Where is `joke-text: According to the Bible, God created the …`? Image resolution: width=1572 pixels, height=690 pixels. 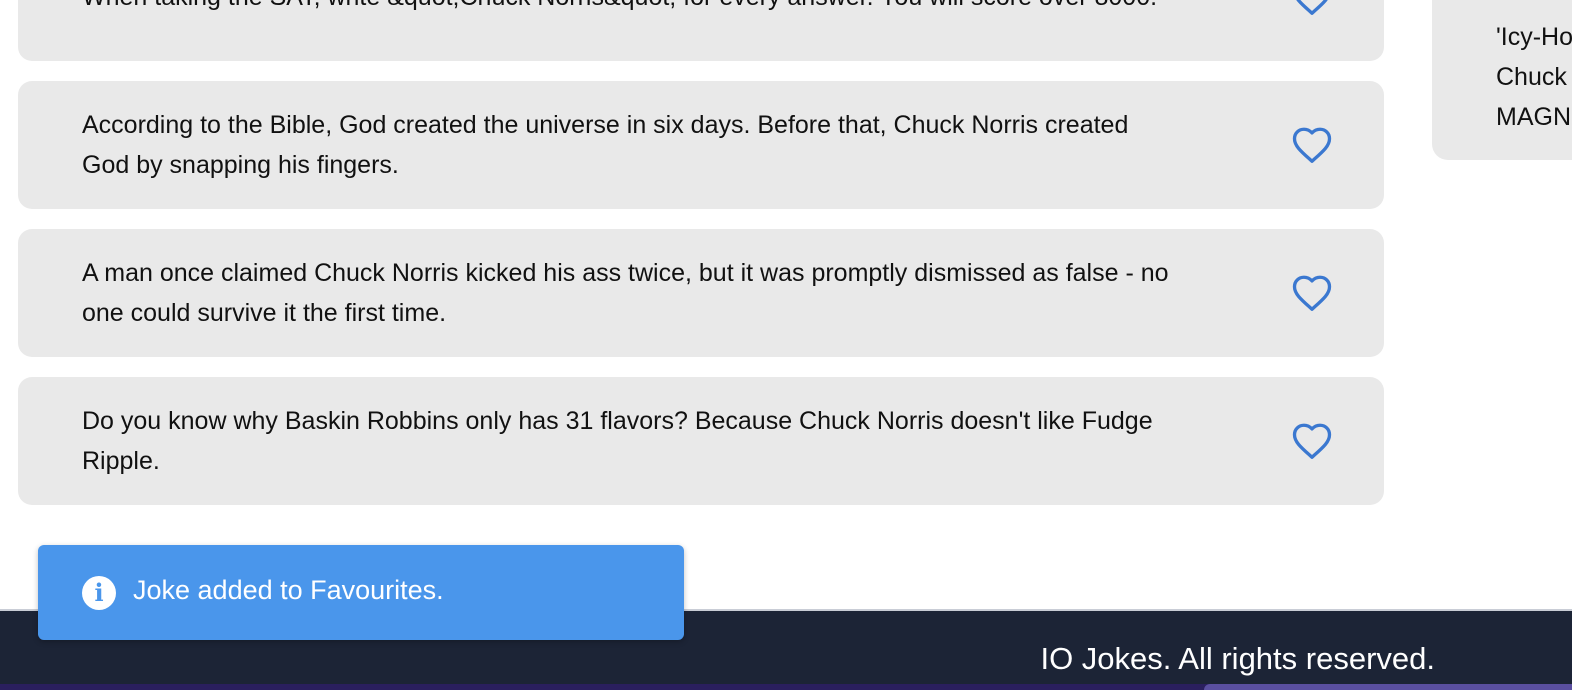 joke-text: According to the Bible, God created the … is located at coordinates (605, 145).